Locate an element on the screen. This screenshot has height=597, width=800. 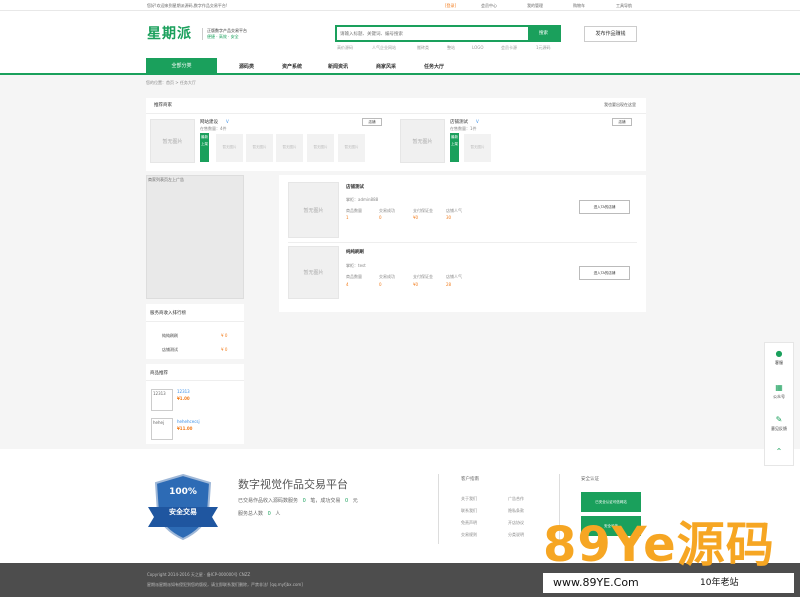
side-tool-qr: ▦ 公众号 is located at coordinates (779, 391).